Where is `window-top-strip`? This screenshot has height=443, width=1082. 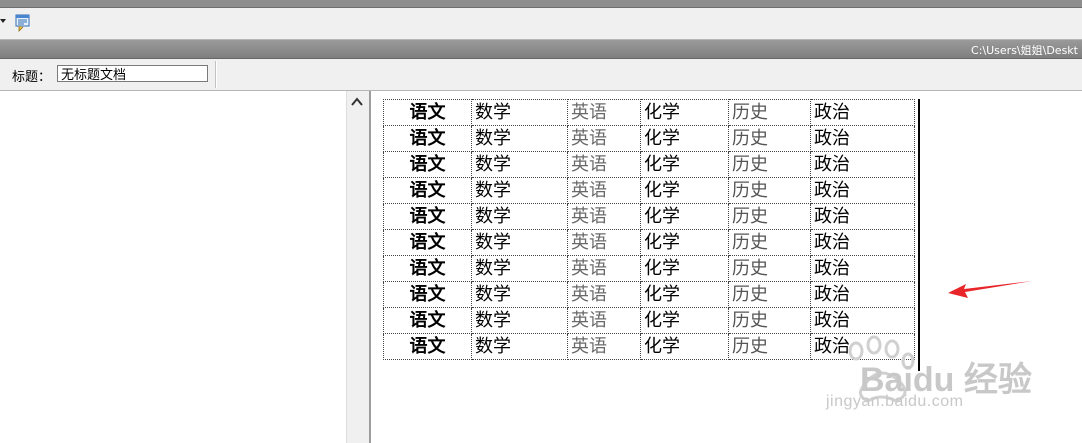
window-top-strip is located at coordinates (541, 4).